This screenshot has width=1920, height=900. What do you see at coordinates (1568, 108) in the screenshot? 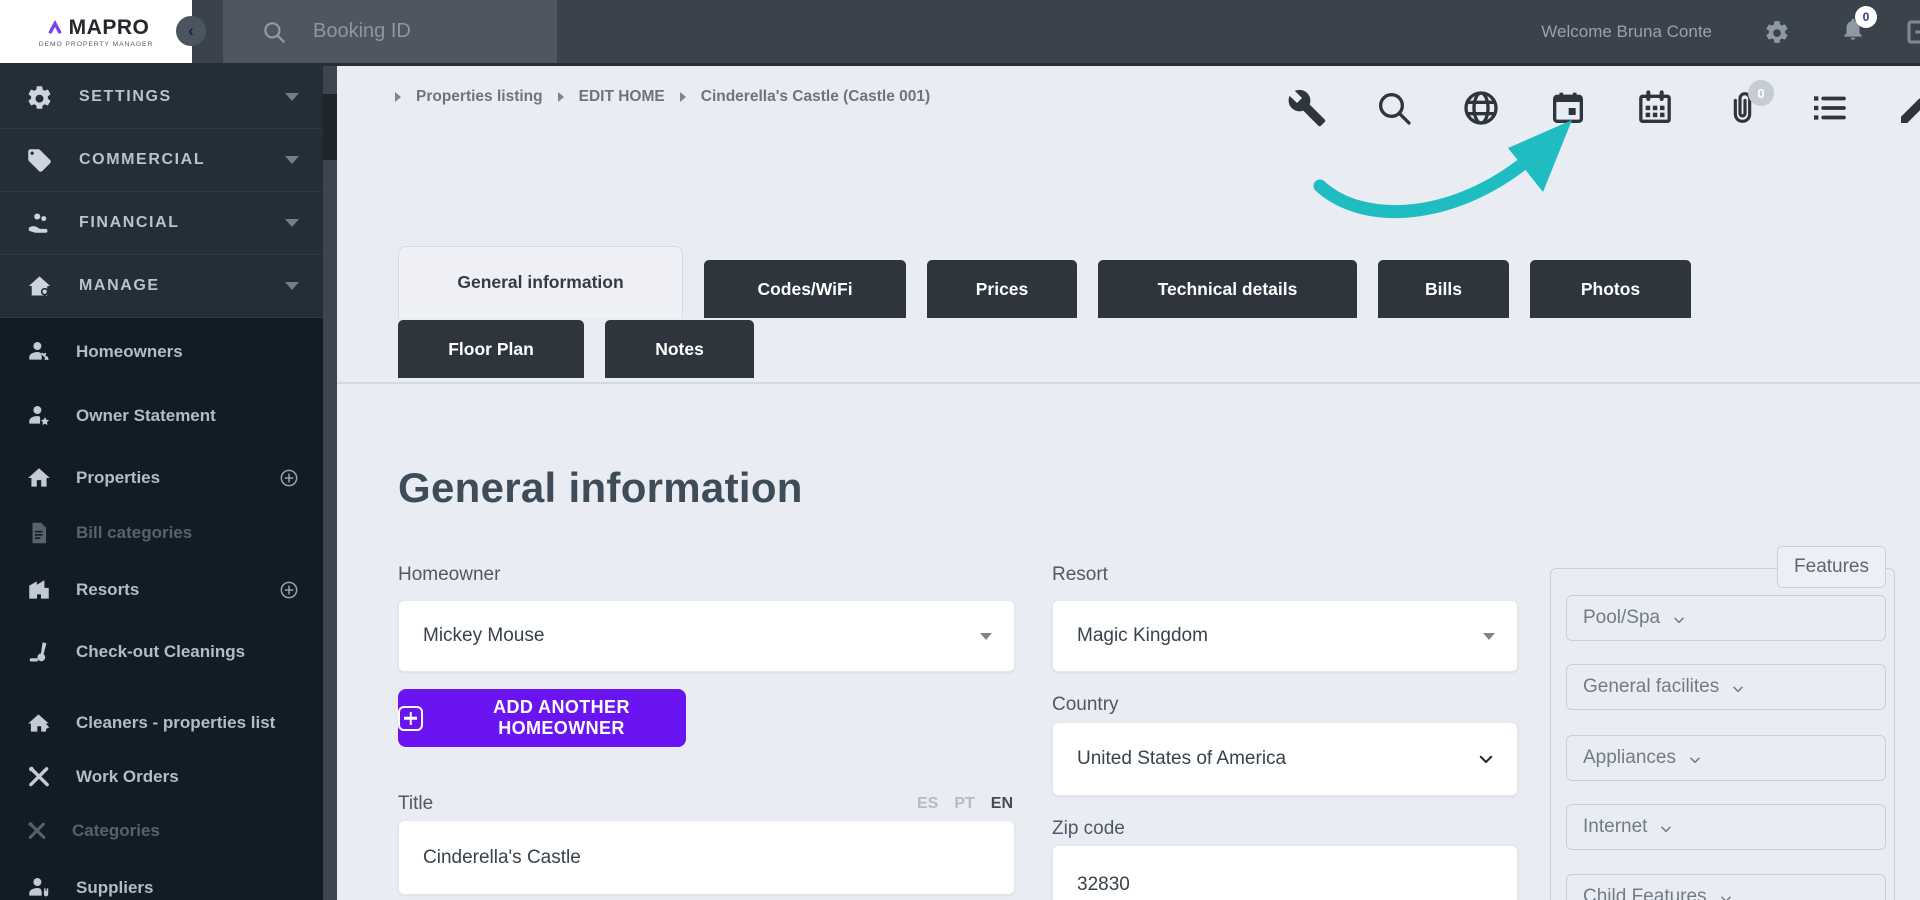
I see `booking-calendar-icon` at bounding box center [1568, 108].